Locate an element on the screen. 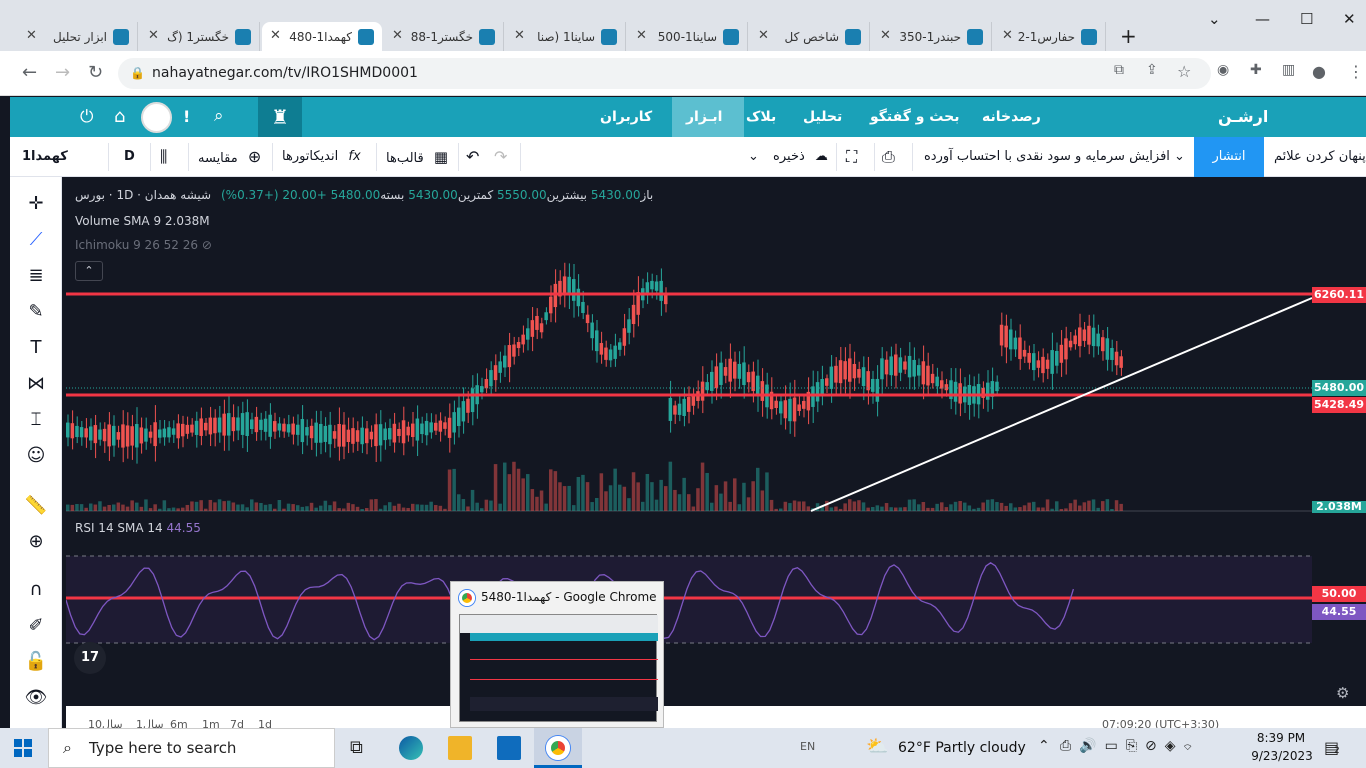 The height and width of the screenshot is (768, 1366). share-icon: ⇪ is located at coordinates (1152, 70).